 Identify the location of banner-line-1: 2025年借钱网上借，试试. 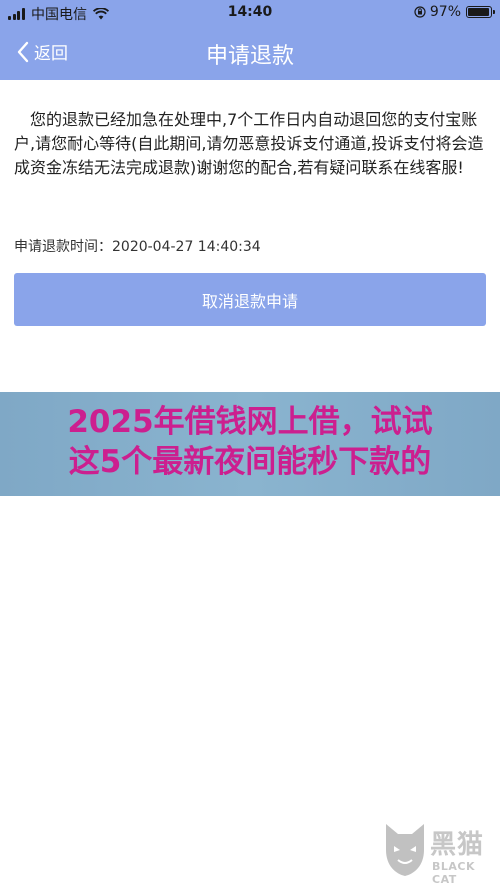
(250, 422).